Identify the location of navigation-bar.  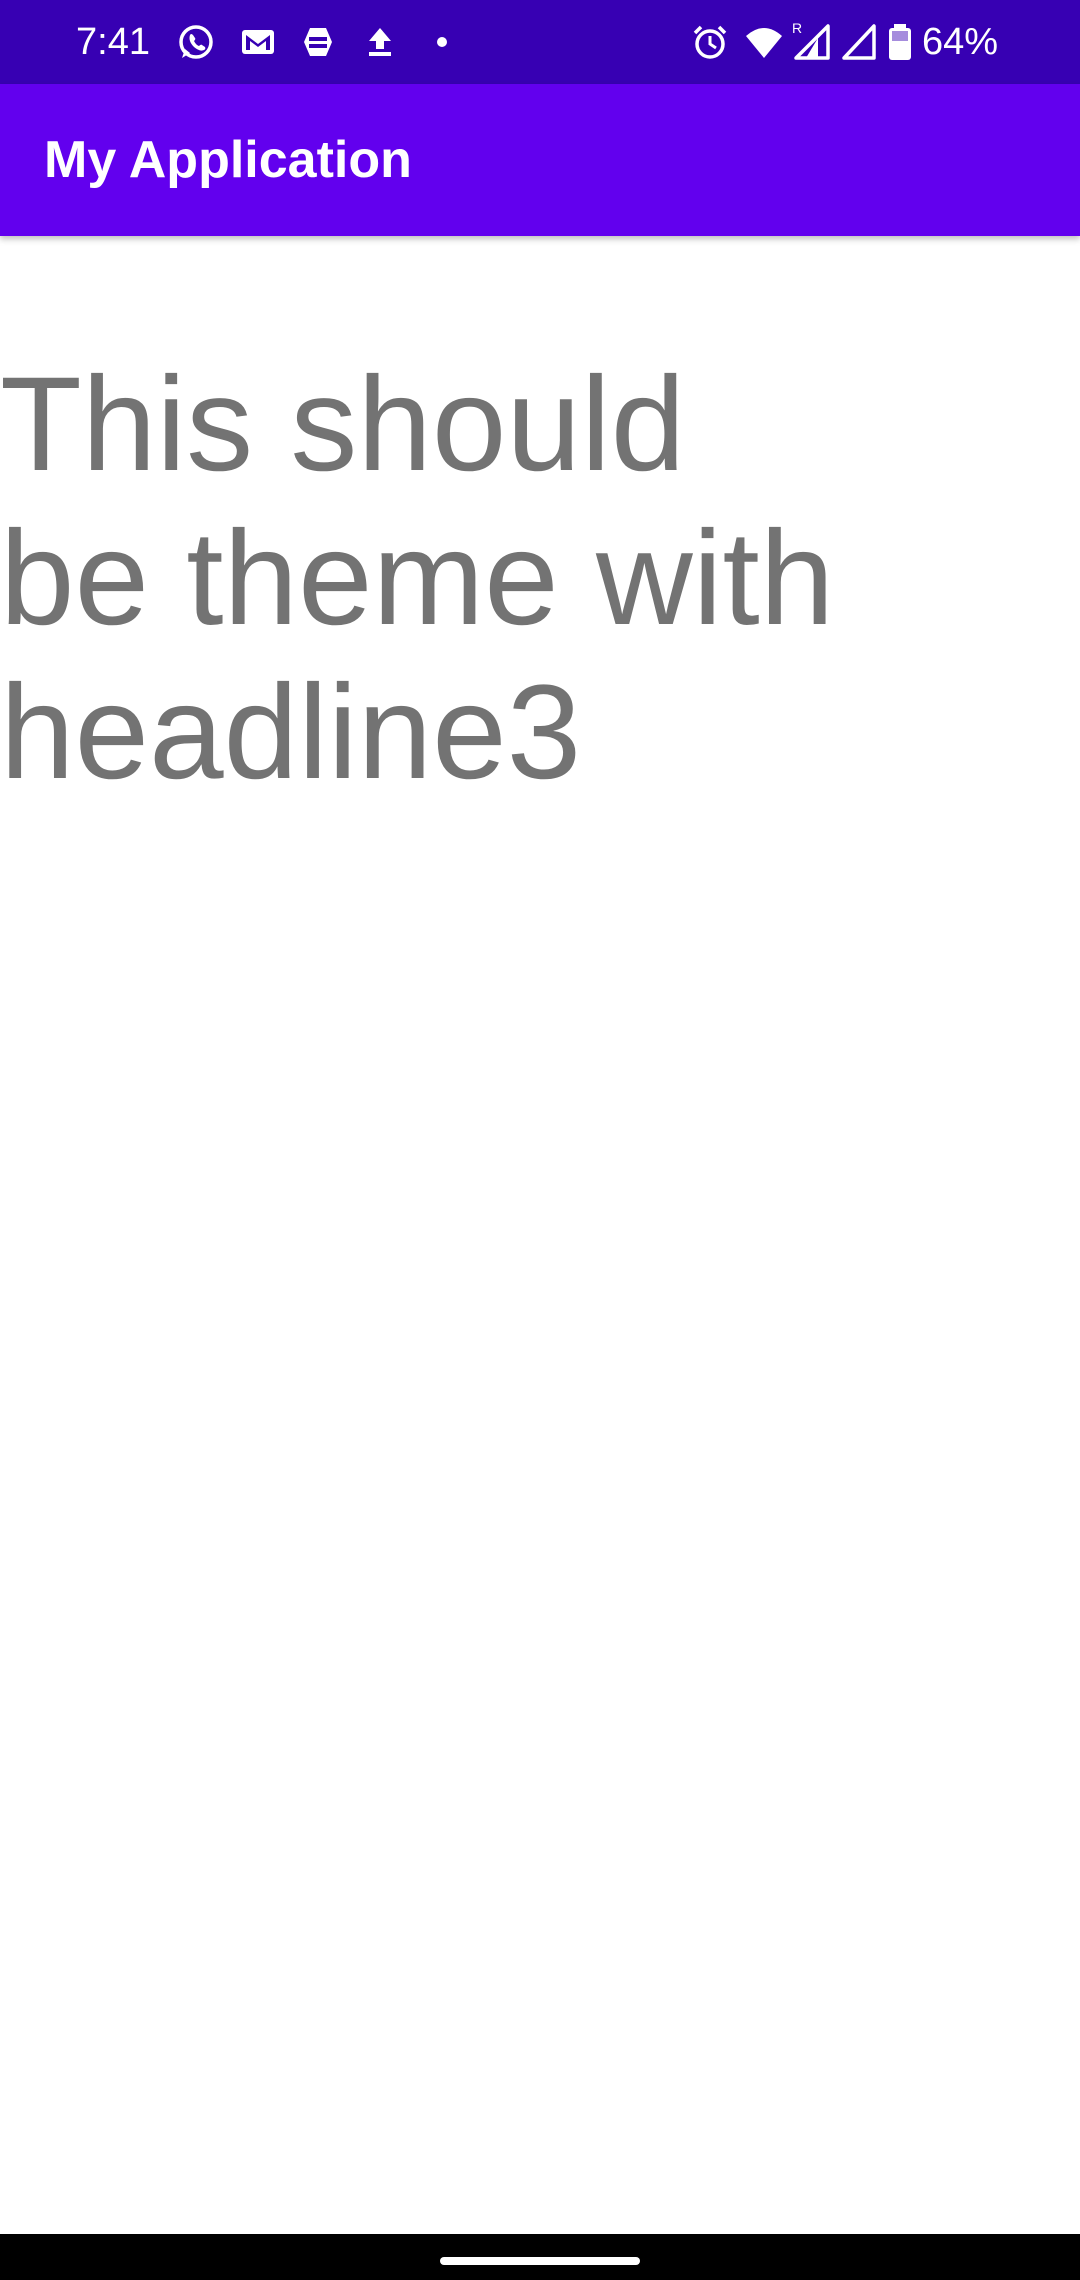
(540, 2257).